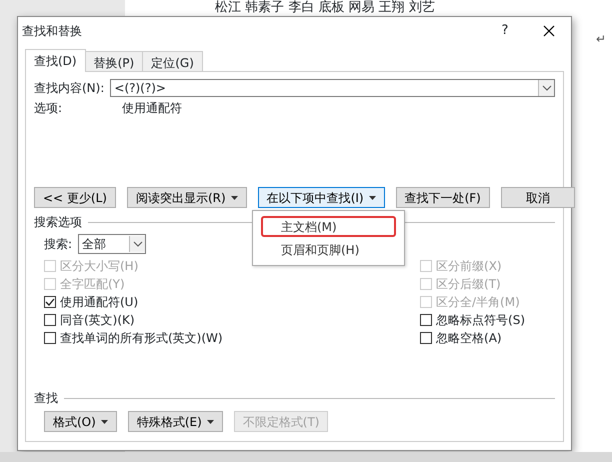 This screenshot has height=462, width=612. Describe the element at coordinates (172, 61) in the screenshot. I see `tab: 定位(G)` at that location.